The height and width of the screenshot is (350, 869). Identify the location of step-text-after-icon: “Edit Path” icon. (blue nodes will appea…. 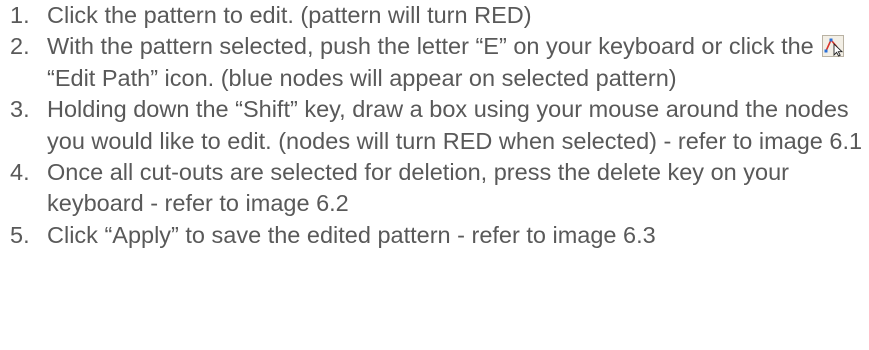
(362, 77).